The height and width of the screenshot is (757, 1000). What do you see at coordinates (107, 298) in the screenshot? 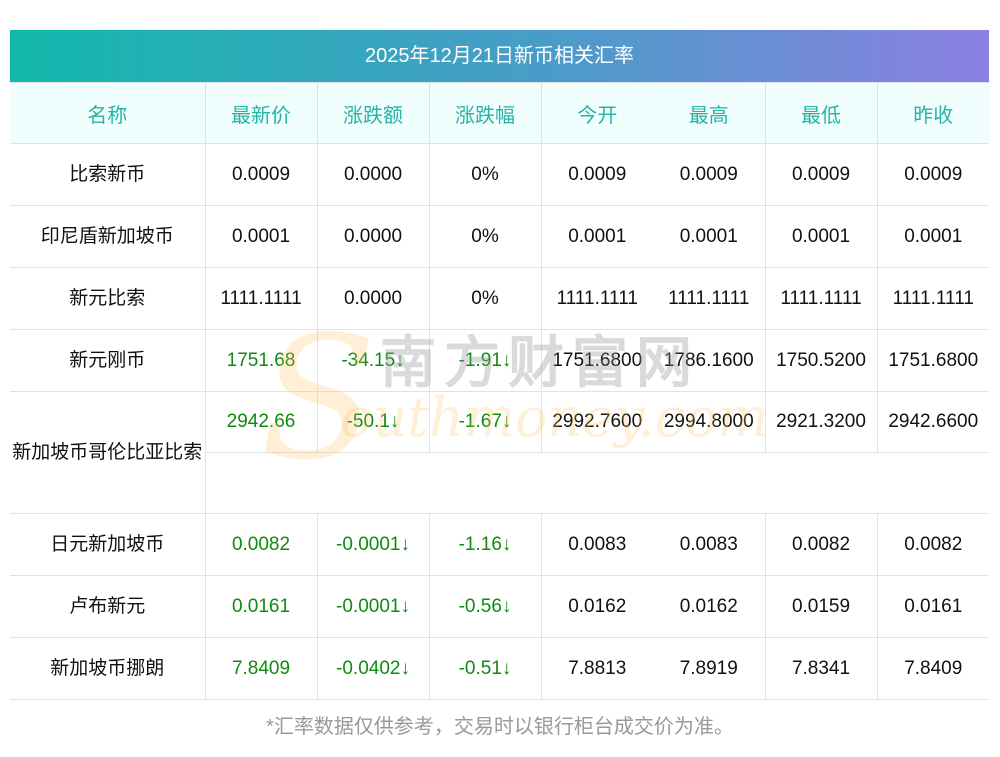
I see `currency-pair-name: 新元比索` at bounding box center [107, 298].